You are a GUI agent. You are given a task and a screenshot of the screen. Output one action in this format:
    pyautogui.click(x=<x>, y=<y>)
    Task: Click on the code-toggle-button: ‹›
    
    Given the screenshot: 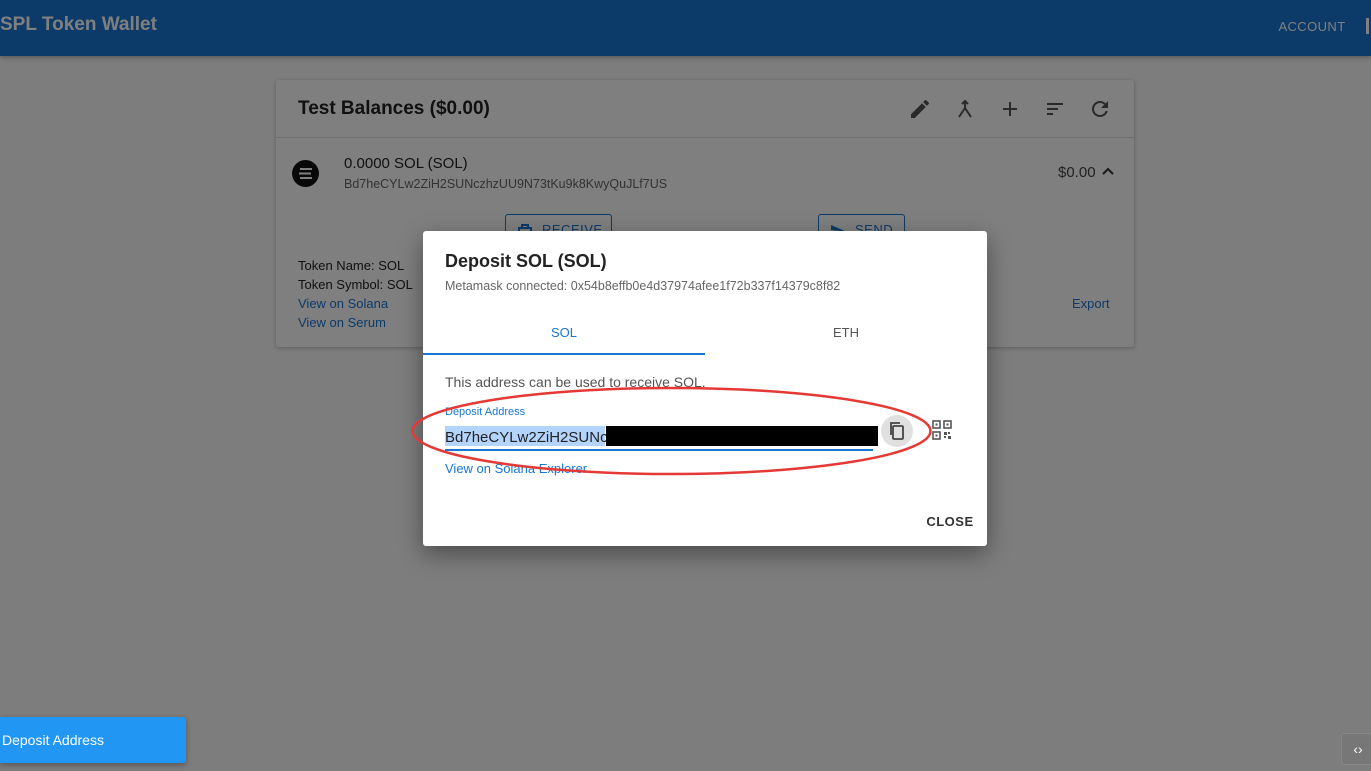 What is the action you would take?
    pyautogui.click(x=1356, y=749)
    